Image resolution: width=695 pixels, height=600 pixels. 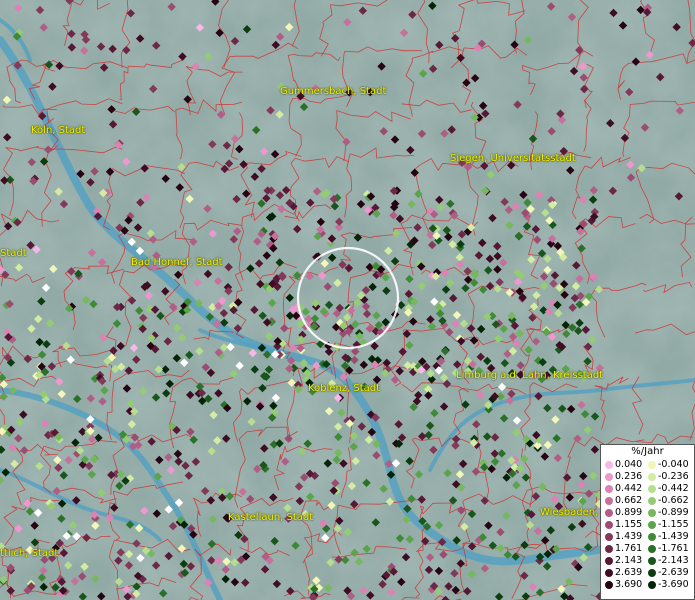 I want to click on legend-value: 0.662, so click(x=629, y=500).